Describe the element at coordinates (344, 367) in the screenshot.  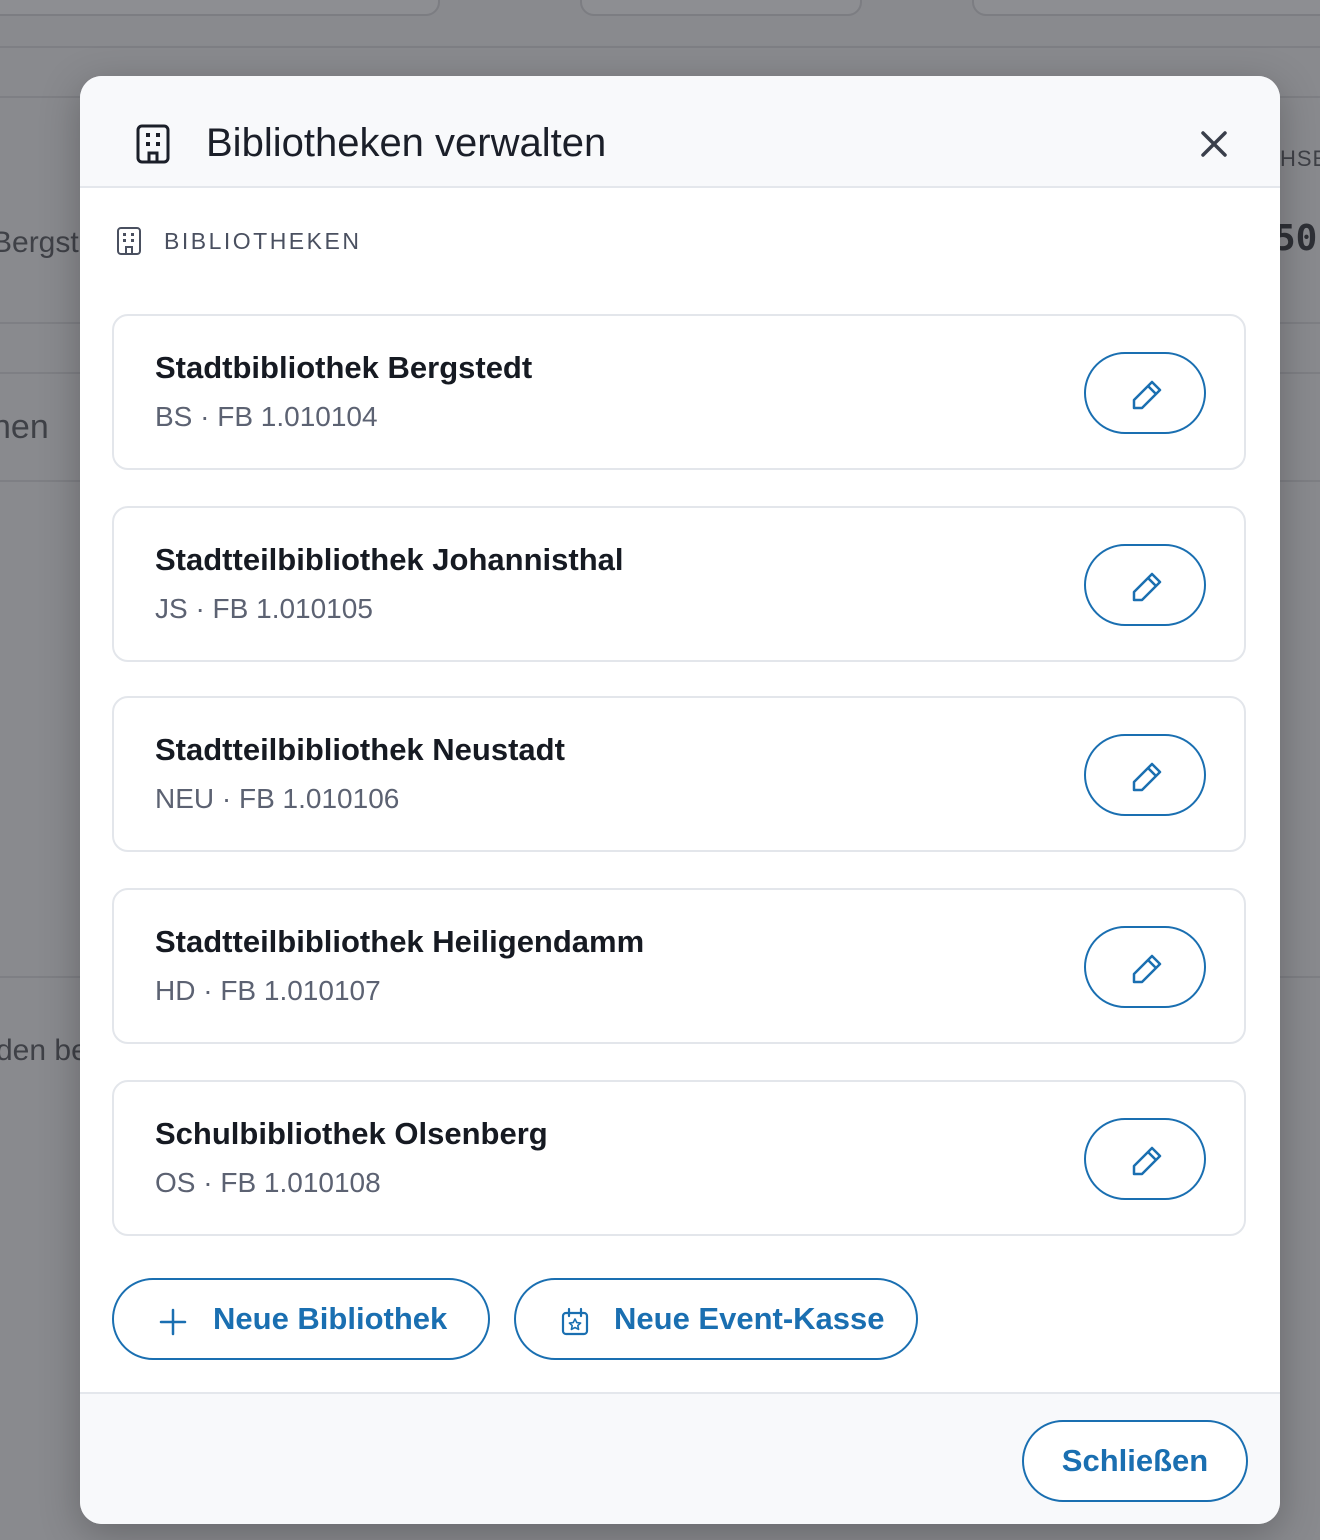
I see `library-name: Stadtbibliothek Bergstedt` at that location.